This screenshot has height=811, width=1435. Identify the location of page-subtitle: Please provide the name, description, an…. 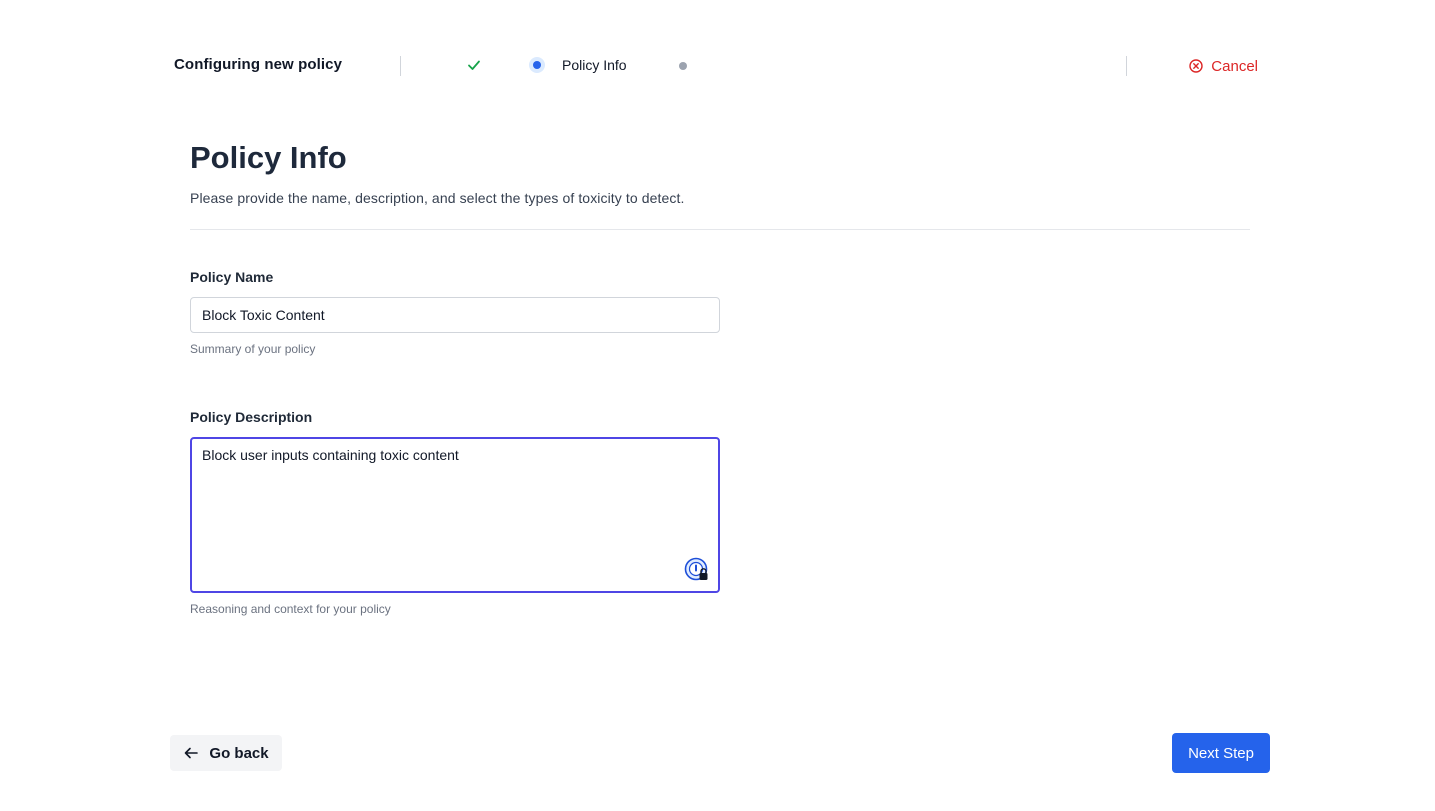
(437, 198).